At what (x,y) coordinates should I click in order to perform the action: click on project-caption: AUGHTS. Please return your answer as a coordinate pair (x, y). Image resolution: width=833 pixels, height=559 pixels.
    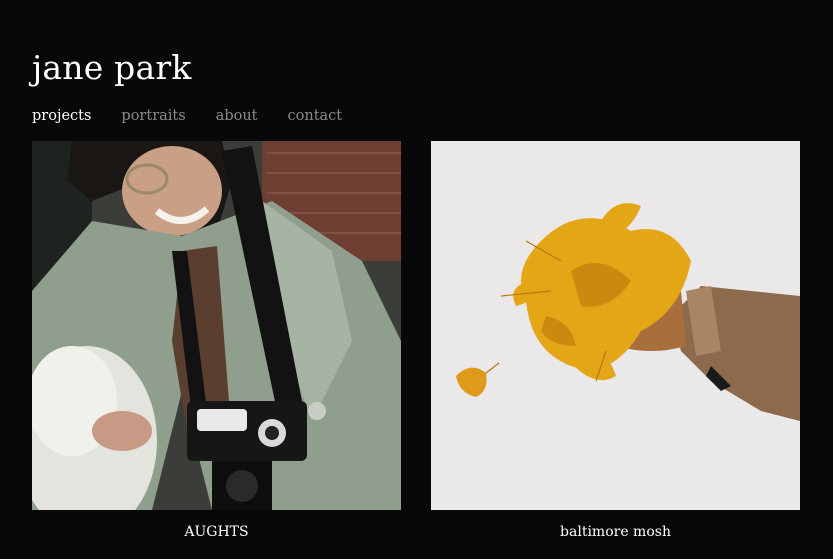
    Looking at the image, I should click on (216, 532).